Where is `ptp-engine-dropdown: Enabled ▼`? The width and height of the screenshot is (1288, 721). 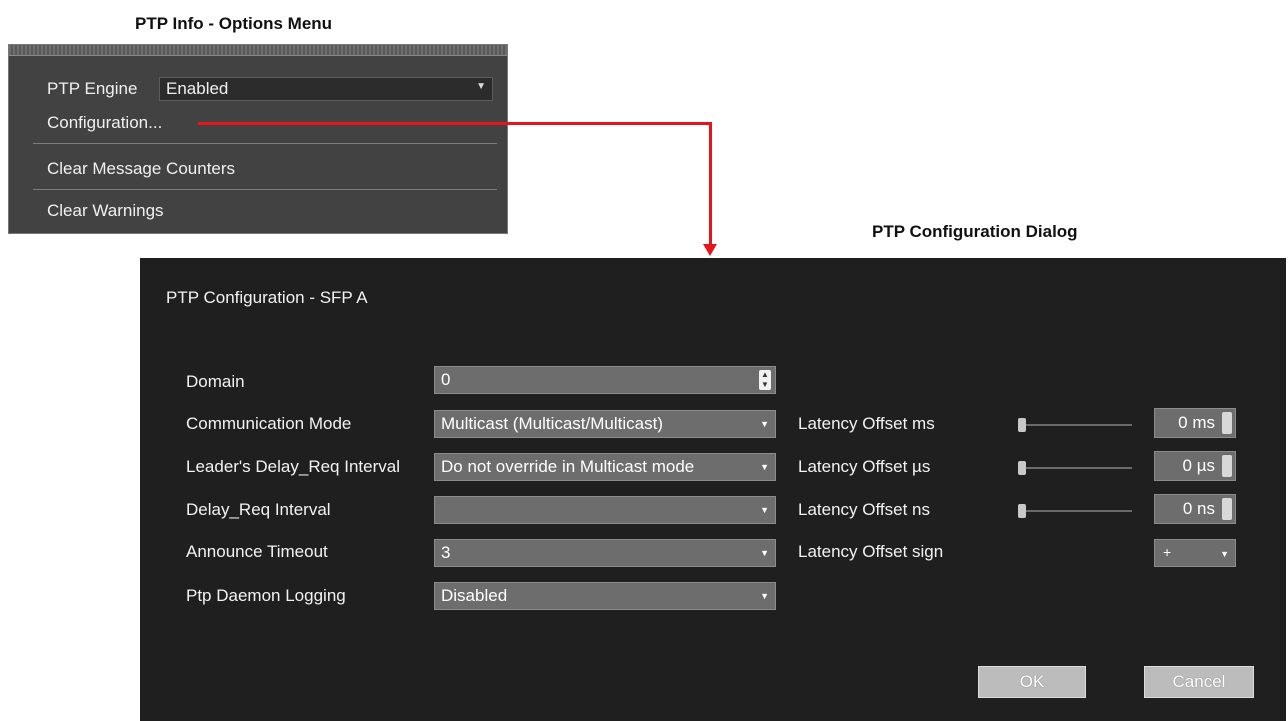 ptp-engine-dropdown: Enabled ▼ is located at coordinates (326, 89).